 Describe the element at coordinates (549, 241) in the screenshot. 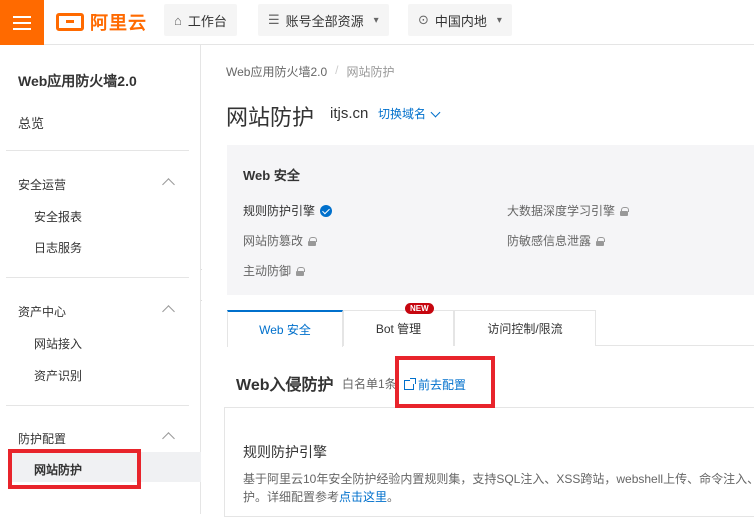

I see `feature-label: 防敏感信息泄露` at that location.